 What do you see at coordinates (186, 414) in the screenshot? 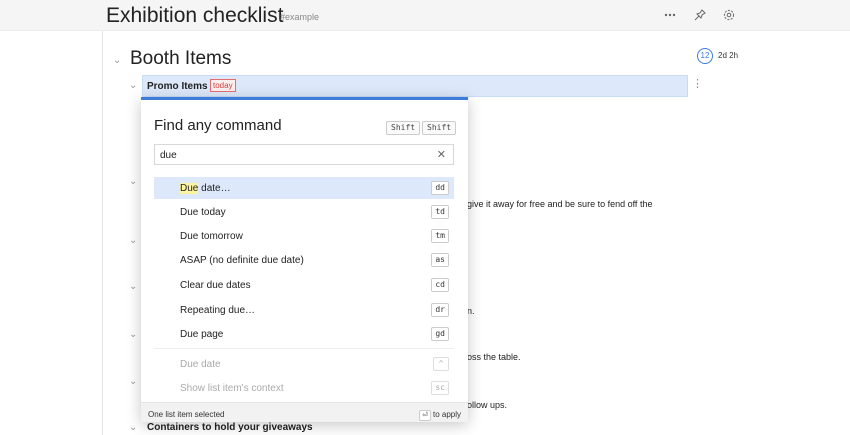
I see `selection-status: One list item selected` at bounding box center [186, 414].